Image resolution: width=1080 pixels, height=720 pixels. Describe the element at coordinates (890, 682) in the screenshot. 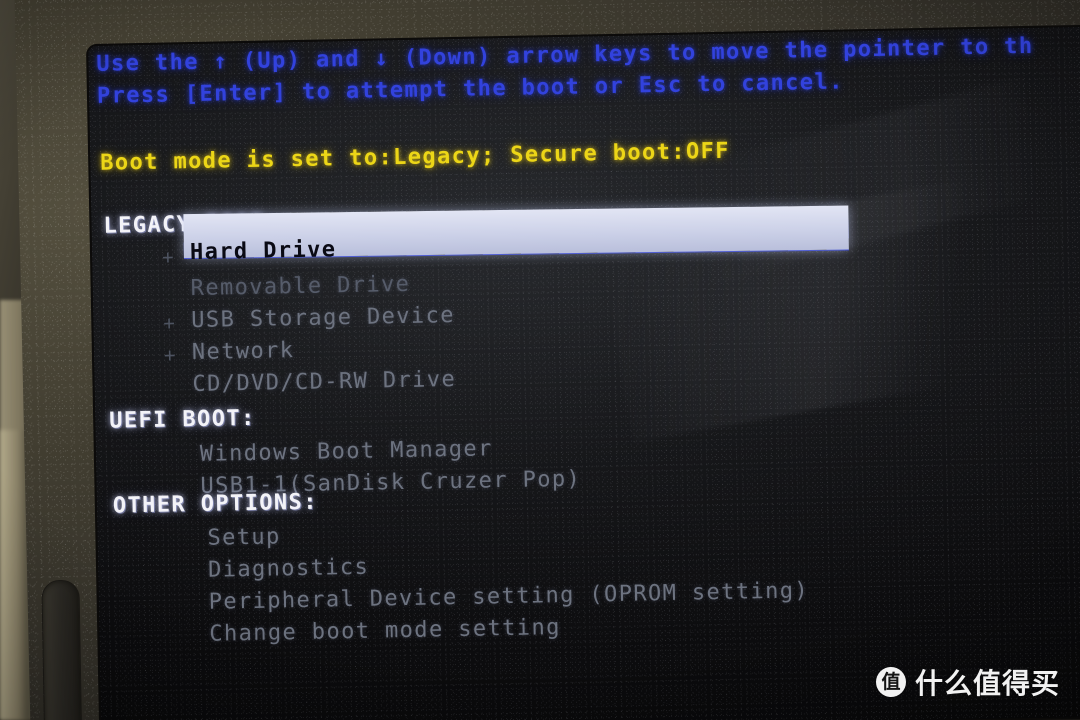

I see `watermark-logo-icon: 值` at that location.